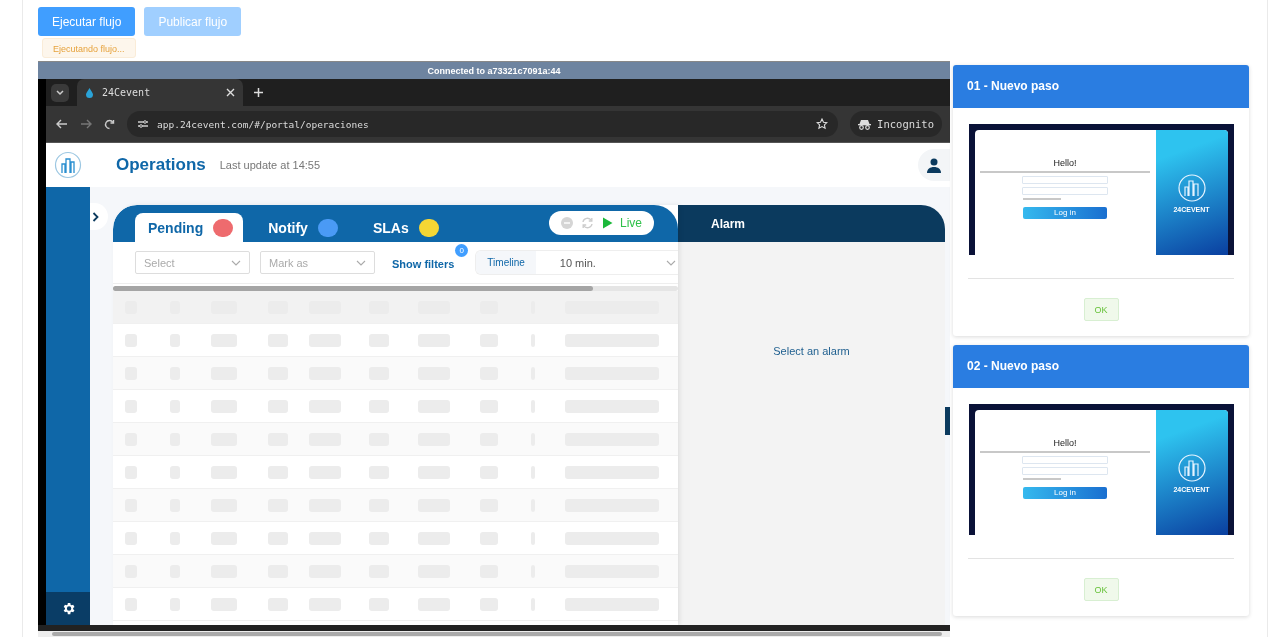 The width and height of the screenshot is (1280, 637). What do you see at coordinates (270, 165) in the screenshot?
I see `last-update-text: Last update at 14:55` at bounding box center [270, 165].